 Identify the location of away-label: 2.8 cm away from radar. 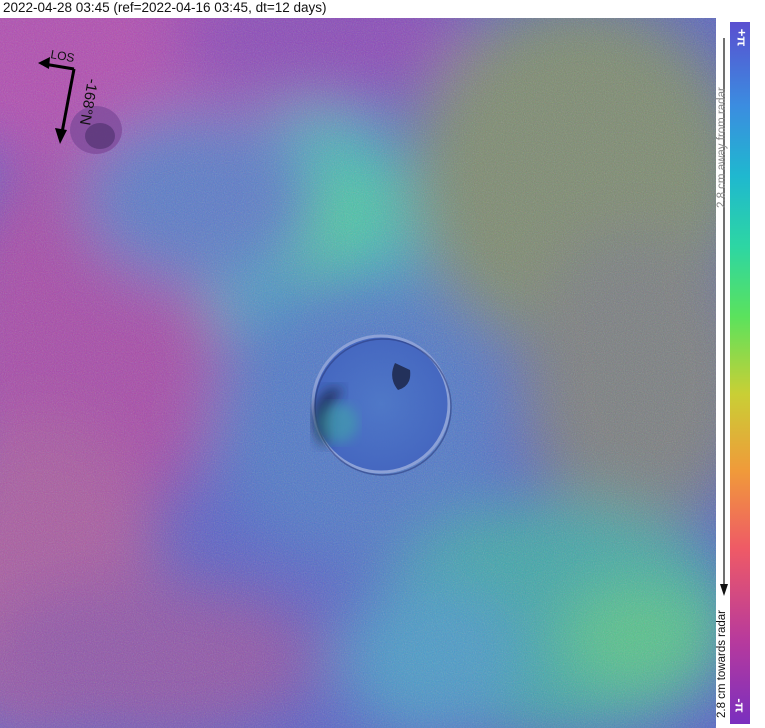
(722, 147).